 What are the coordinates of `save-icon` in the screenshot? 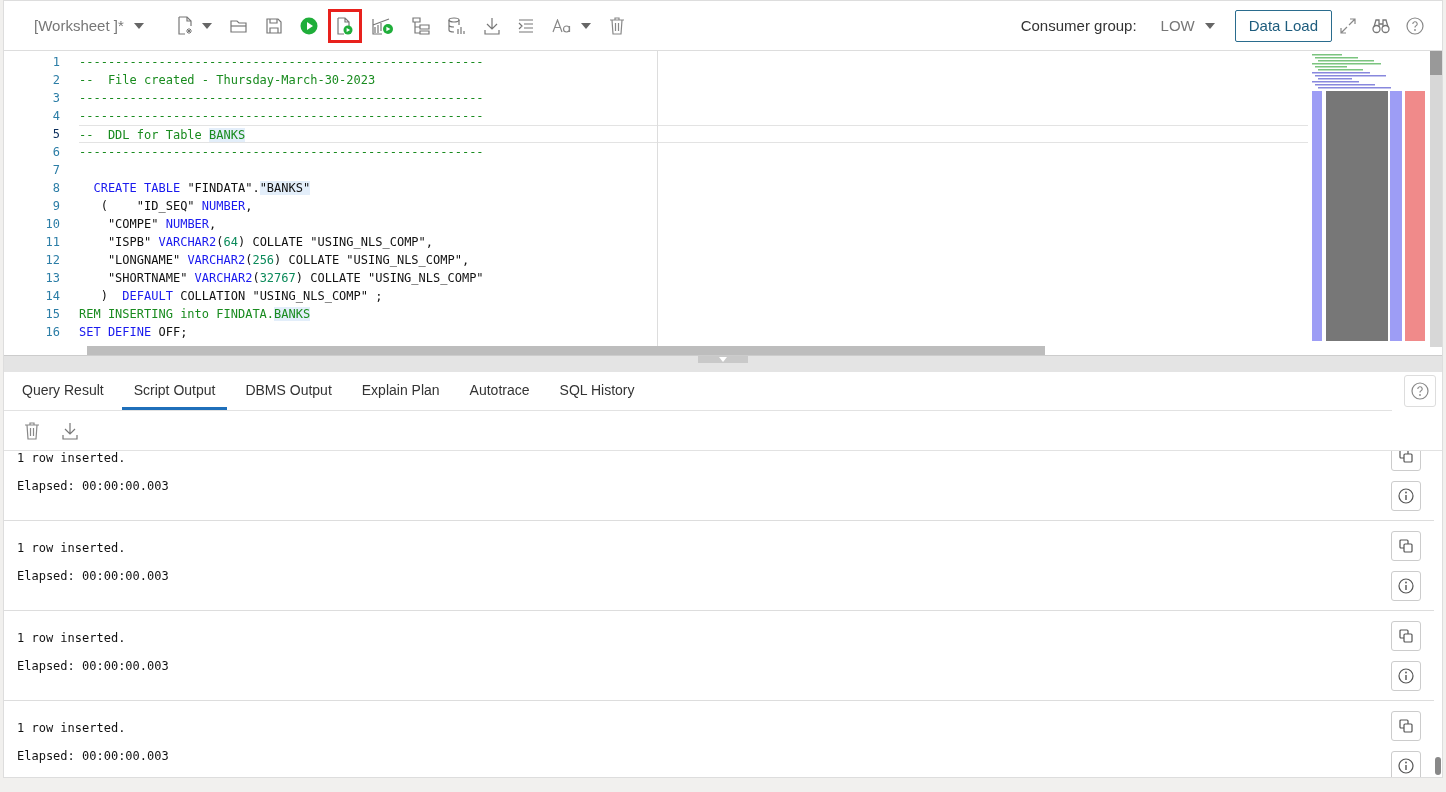 It's located at (273, 25).